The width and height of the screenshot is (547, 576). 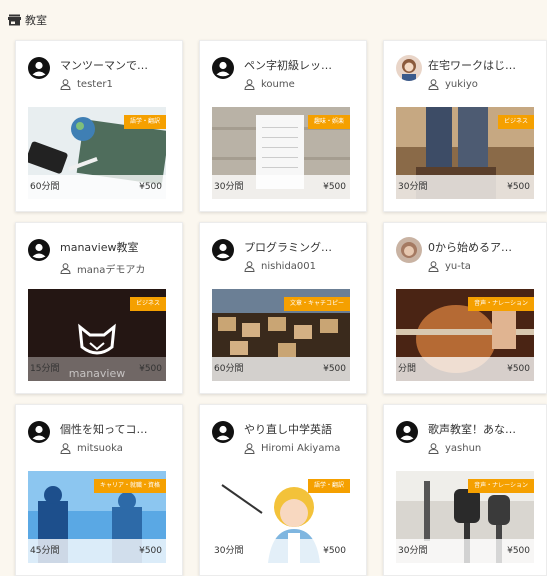 I want to click on card-user: manaデモアカ, so click(x=102, y=268).